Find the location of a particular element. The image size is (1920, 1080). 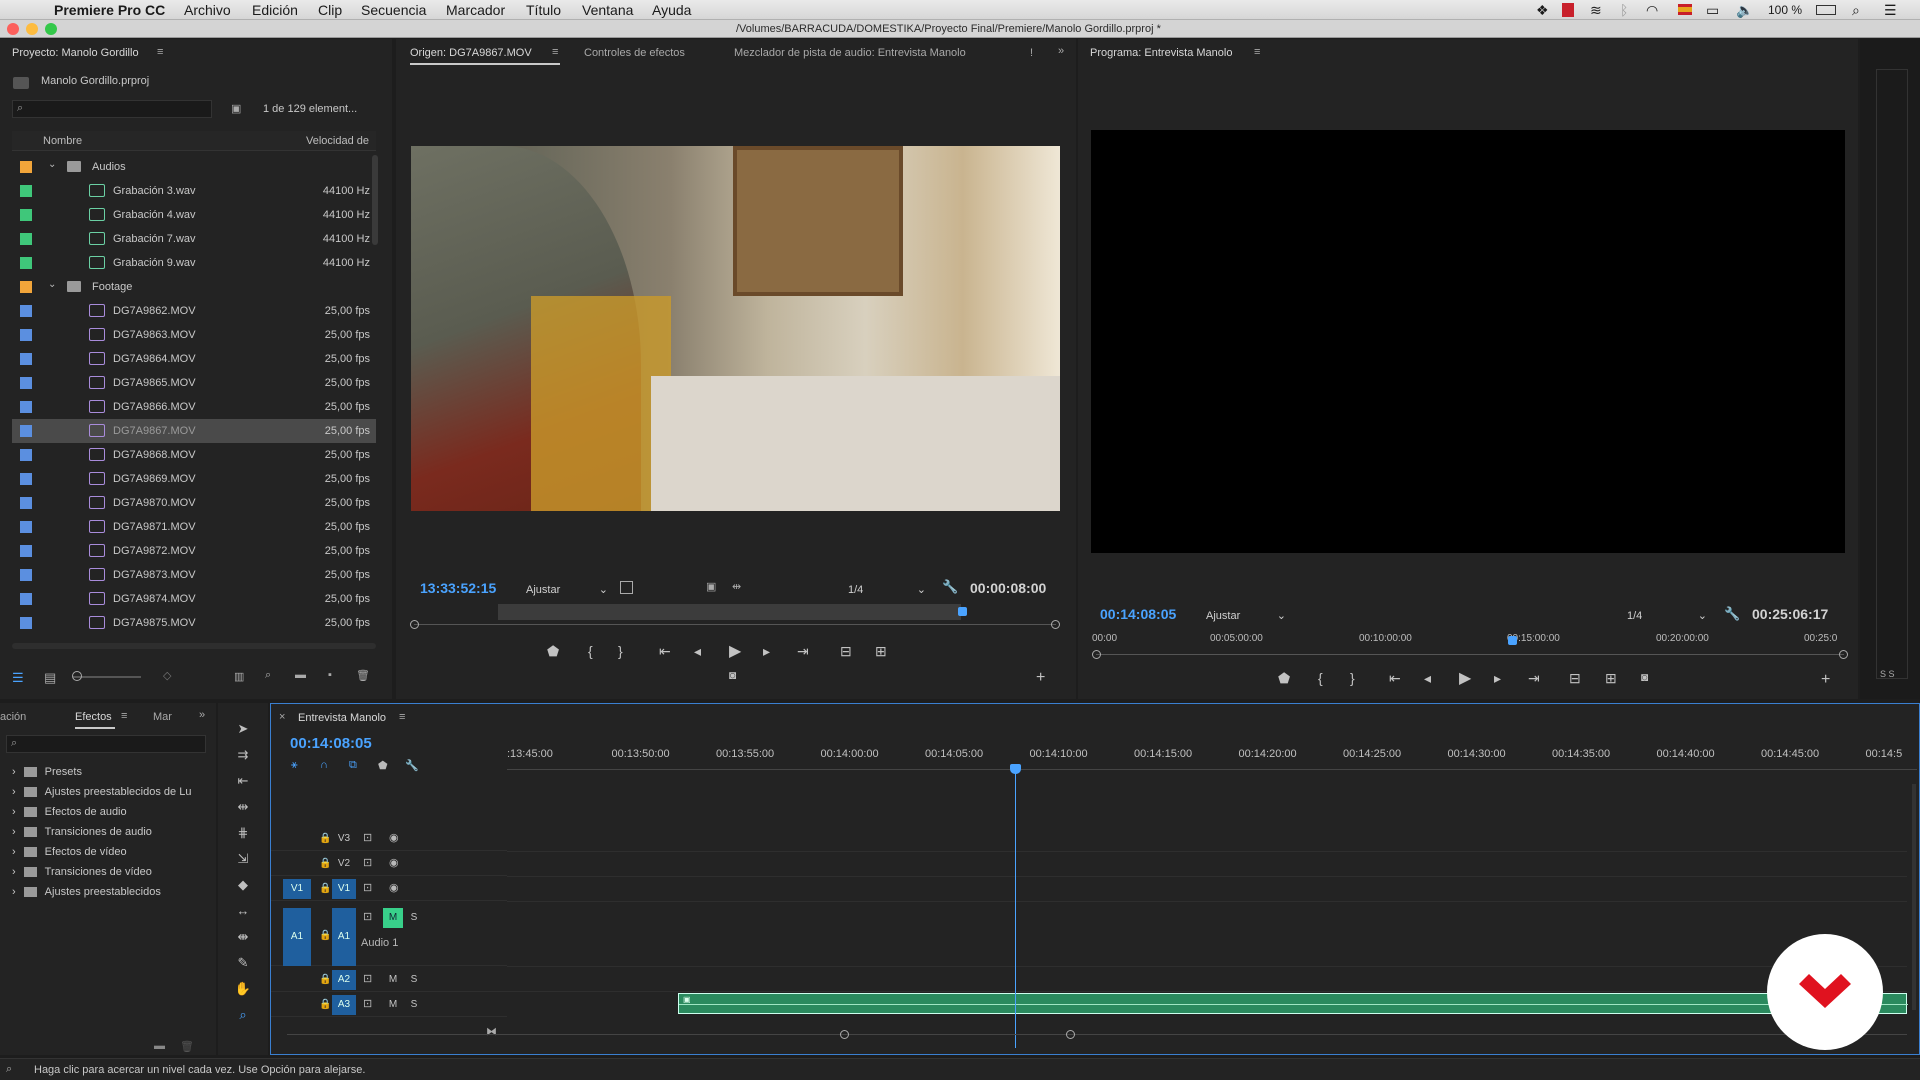

find-icon: ⌕ is located at coordinates (268, 675).